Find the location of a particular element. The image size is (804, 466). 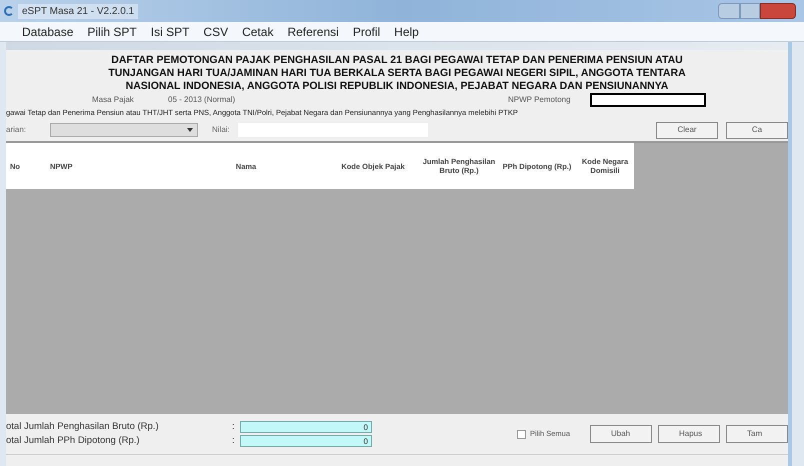

menu-item: Database is located at coordinates (48, 31).